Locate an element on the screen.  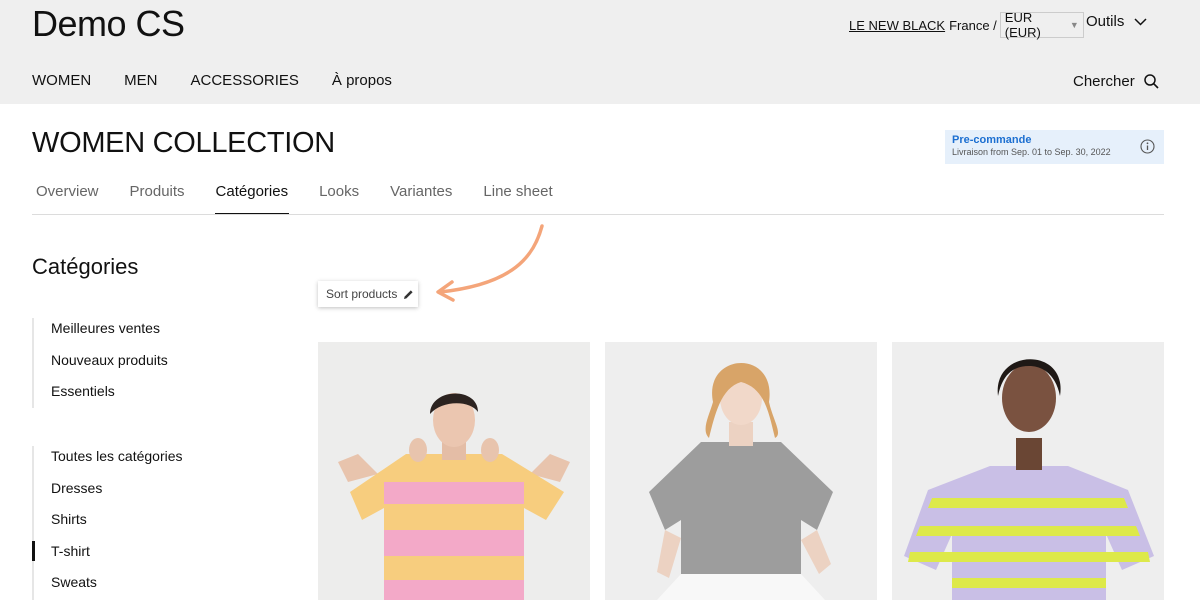
brand-link: LE NEW BLACK is located at coordinates (897, 25).